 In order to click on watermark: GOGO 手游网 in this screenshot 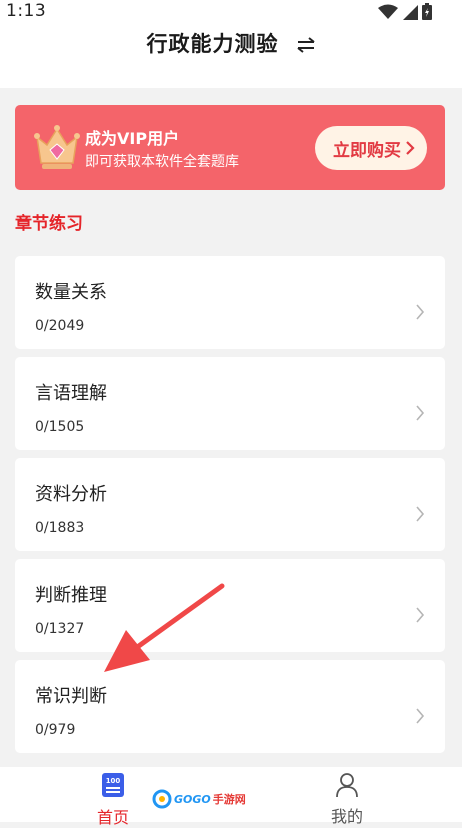, I will do `click(199, 799)`.